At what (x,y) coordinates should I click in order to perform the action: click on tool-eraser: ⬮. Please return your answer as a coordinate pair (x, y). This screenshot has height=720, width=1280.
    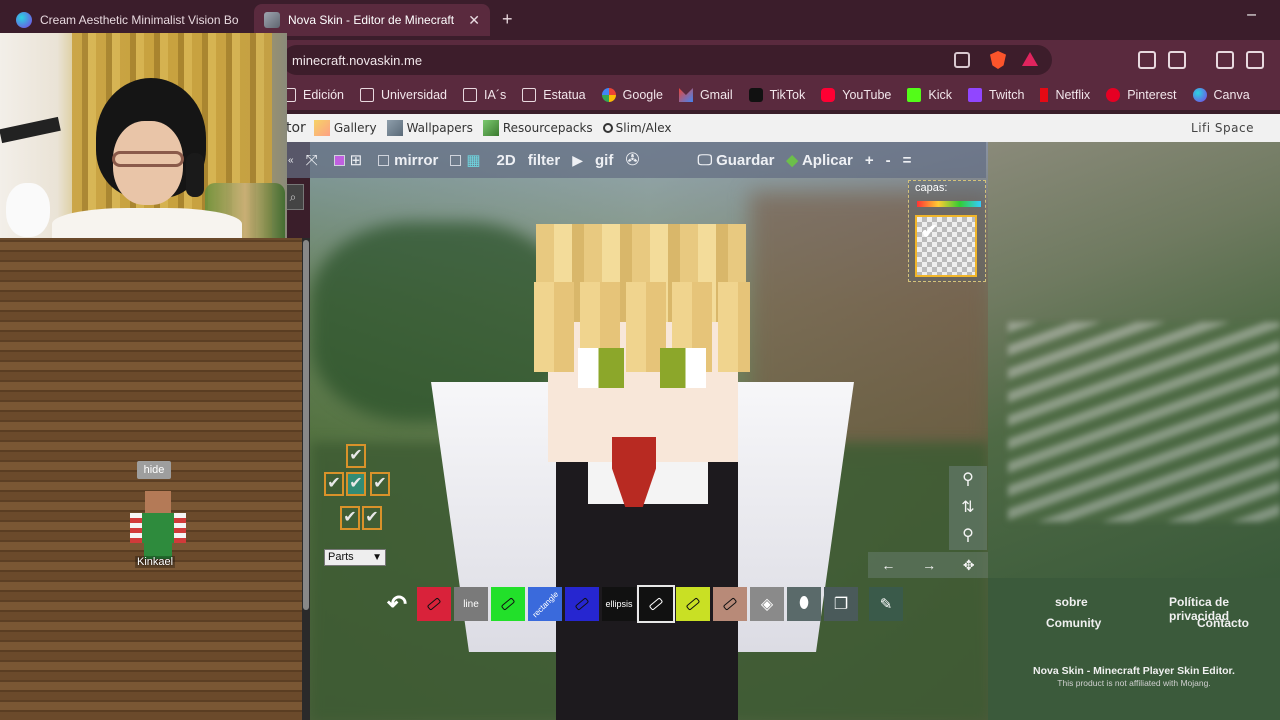
    Looking at the image, I should click on (804, 604).